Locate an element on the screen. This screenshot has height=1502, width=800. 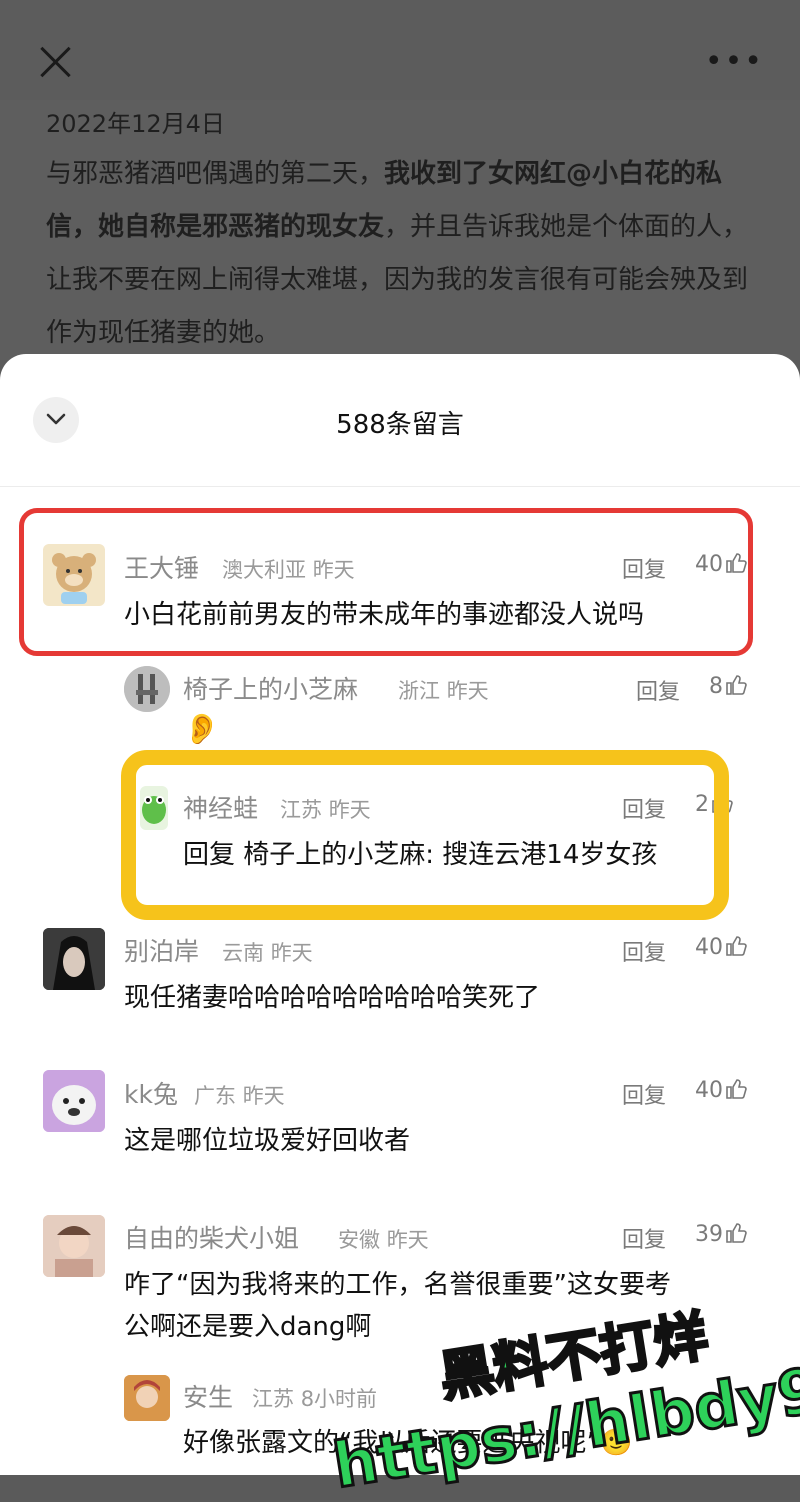
comment-count-title: 588条留言 is located at coordinates (400, 425).